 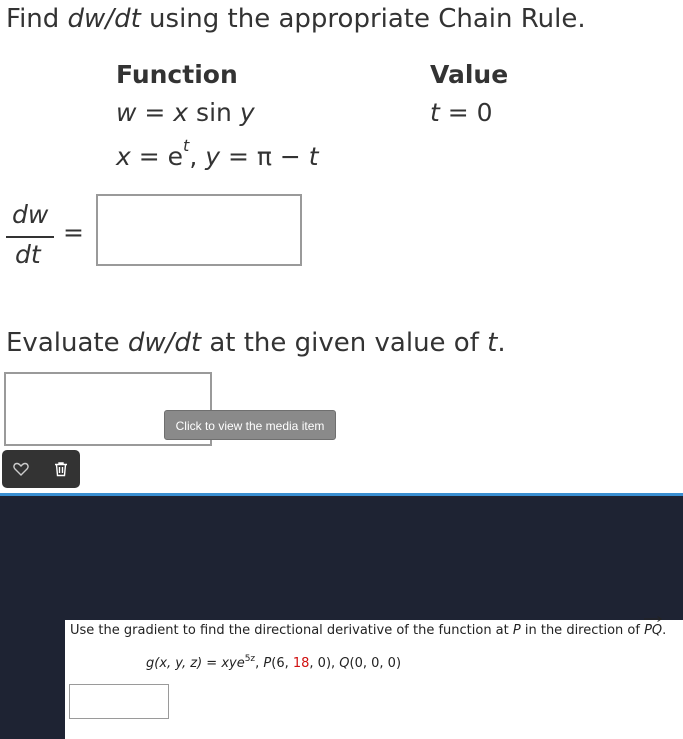 What do you see at coordinates (653, 619) in the screenshot?
I see `vector-arrow-icon` at bounding box center [653, 619].